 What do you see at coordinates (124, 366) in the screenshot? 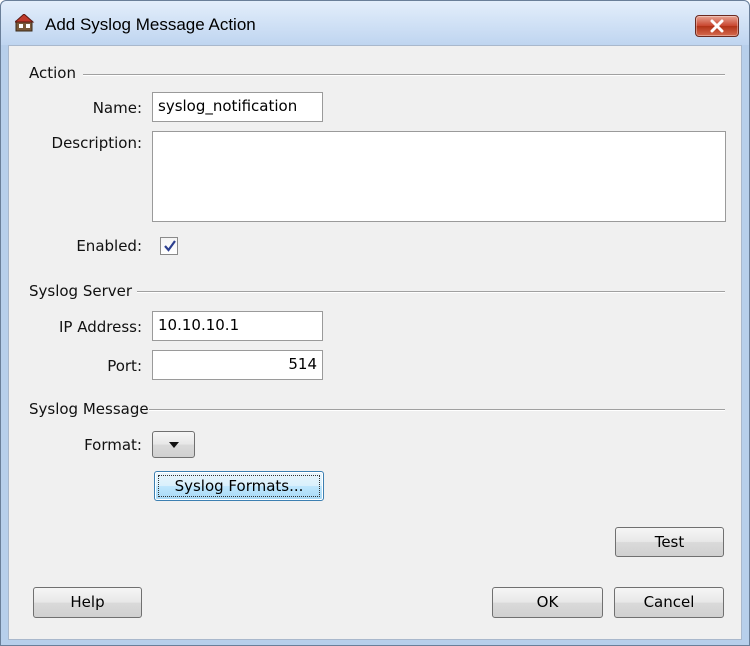
I see `port-label: Port:` at bounding box center [124, 366].